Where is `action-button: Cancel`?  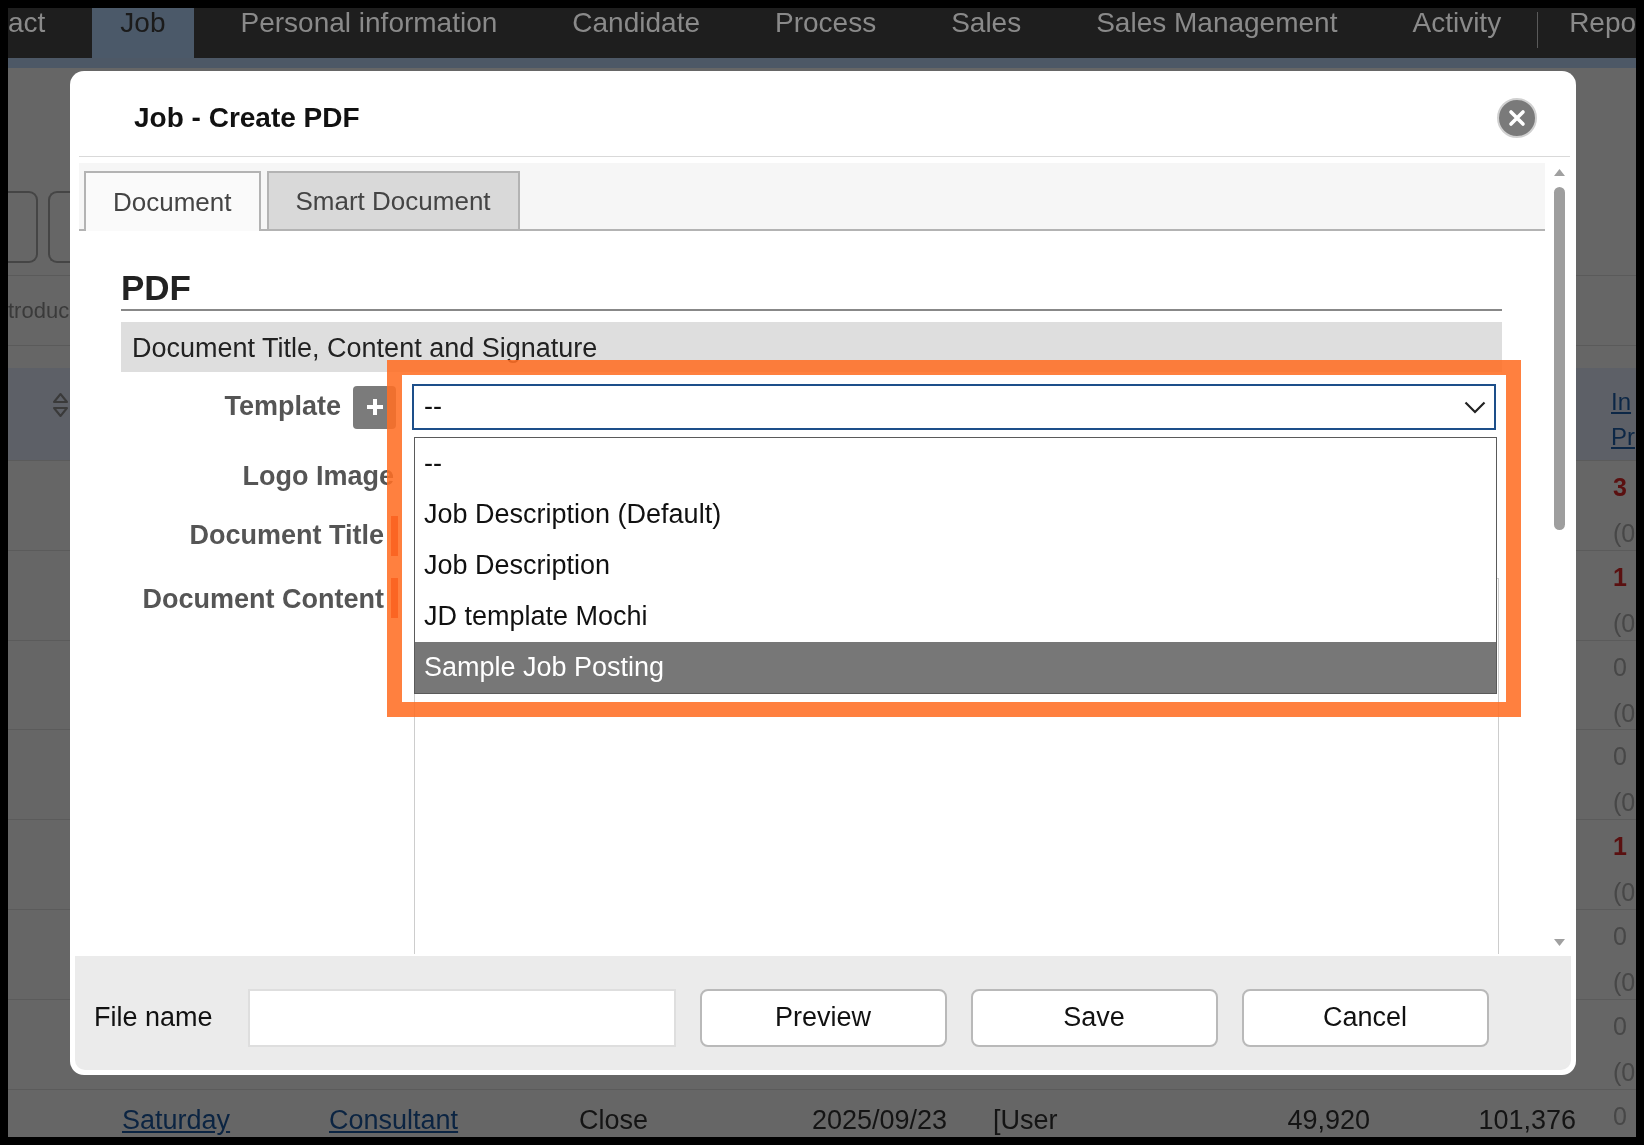
action-button: Cancel is located at coordinates (1365, 1018).